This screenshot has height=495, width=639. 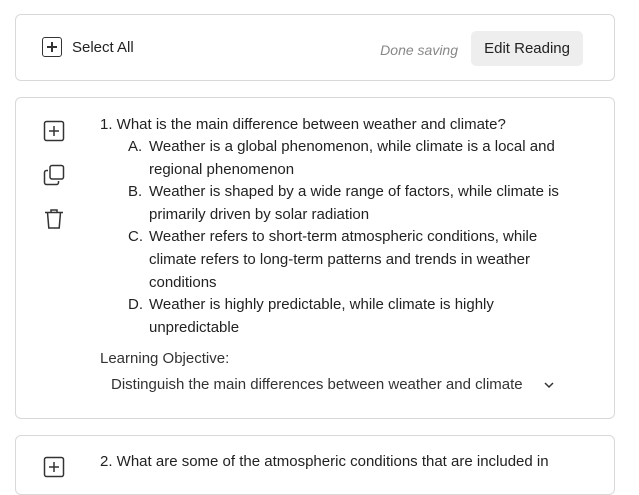 What do you see at coordinates (135, 305) in the screenshot?
I see `option-letter: D.` at bounding box center [135, 305].